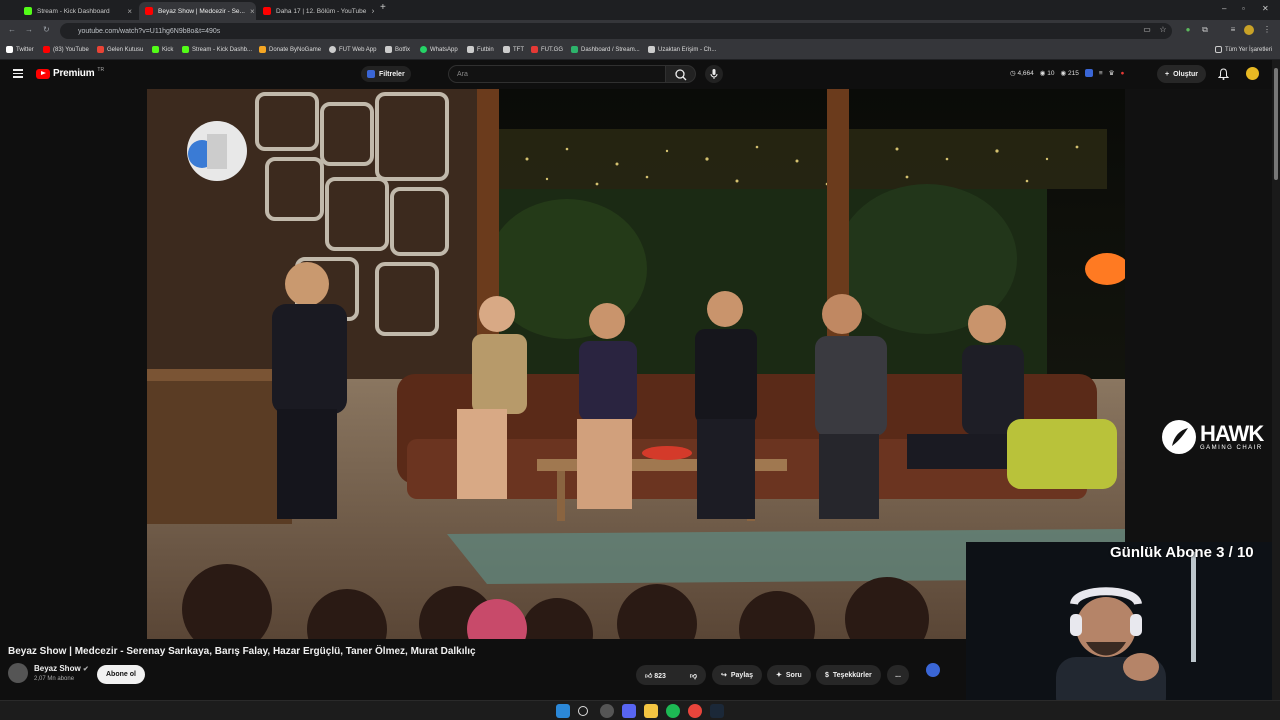 Image resolution: width=1280 pixels, height=720 pixels. Describe the element at coordinates (695, 711) in the screenshot. I see `chrome-icon` at that location.